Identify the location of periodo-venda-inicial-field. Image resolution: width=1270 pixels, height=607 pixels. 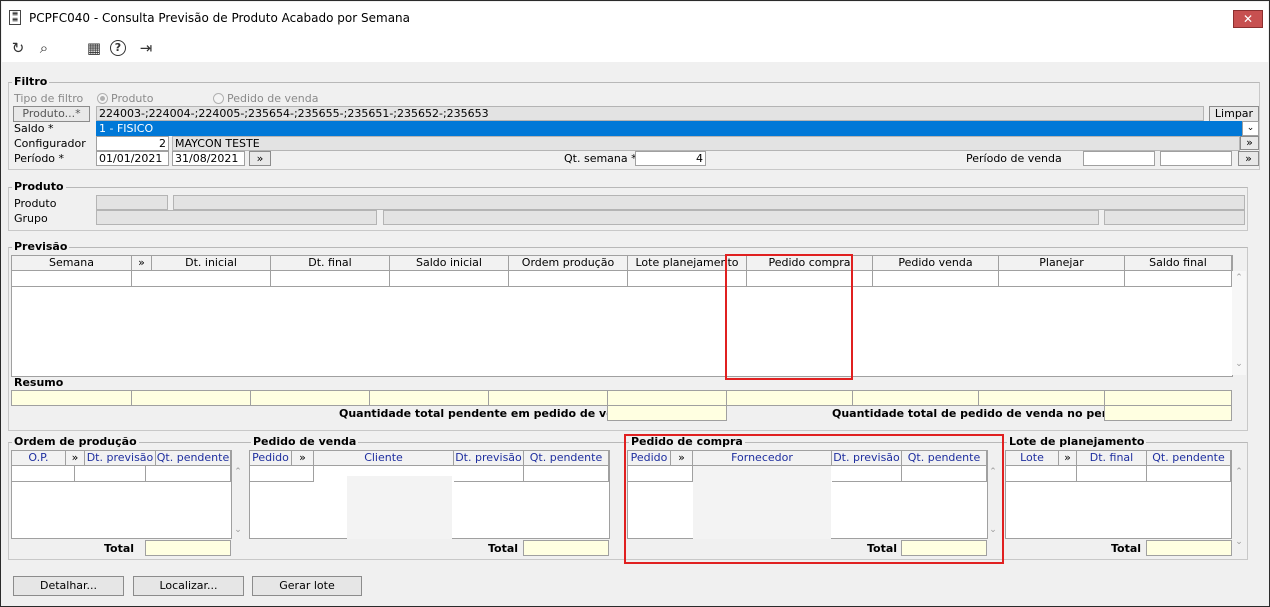
(1119, 158).